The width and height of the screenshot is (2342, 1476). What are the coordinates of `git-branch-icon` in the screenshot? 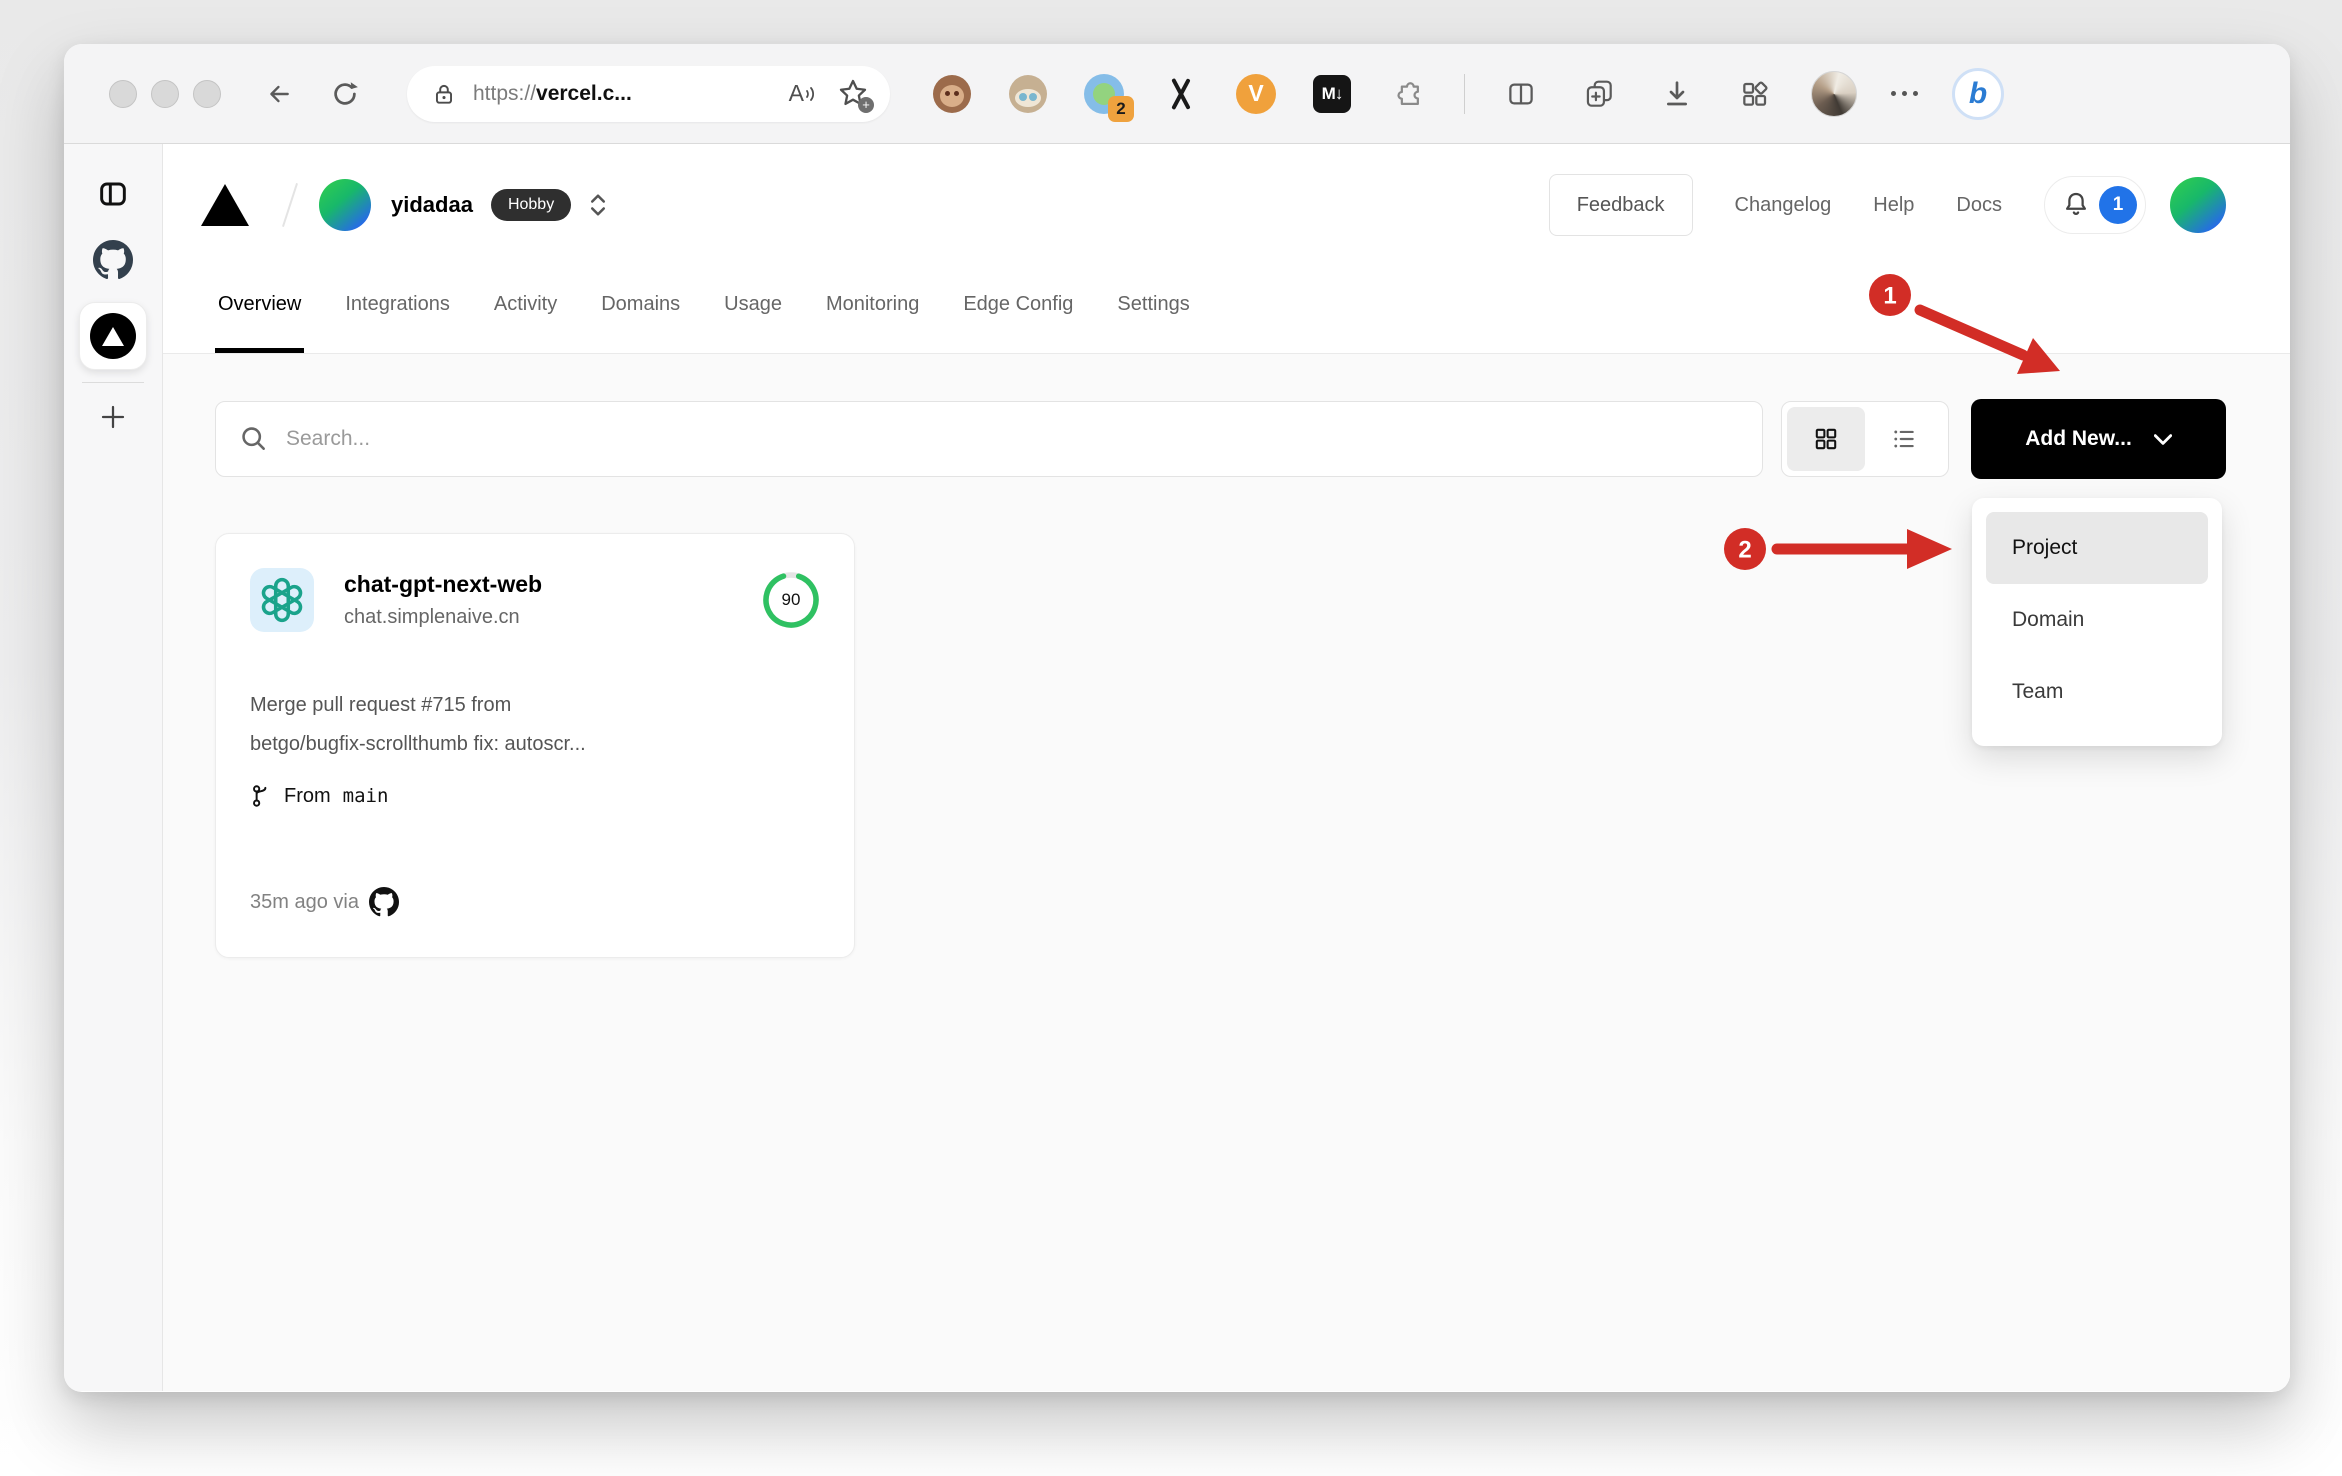 It's located at (260, 796).